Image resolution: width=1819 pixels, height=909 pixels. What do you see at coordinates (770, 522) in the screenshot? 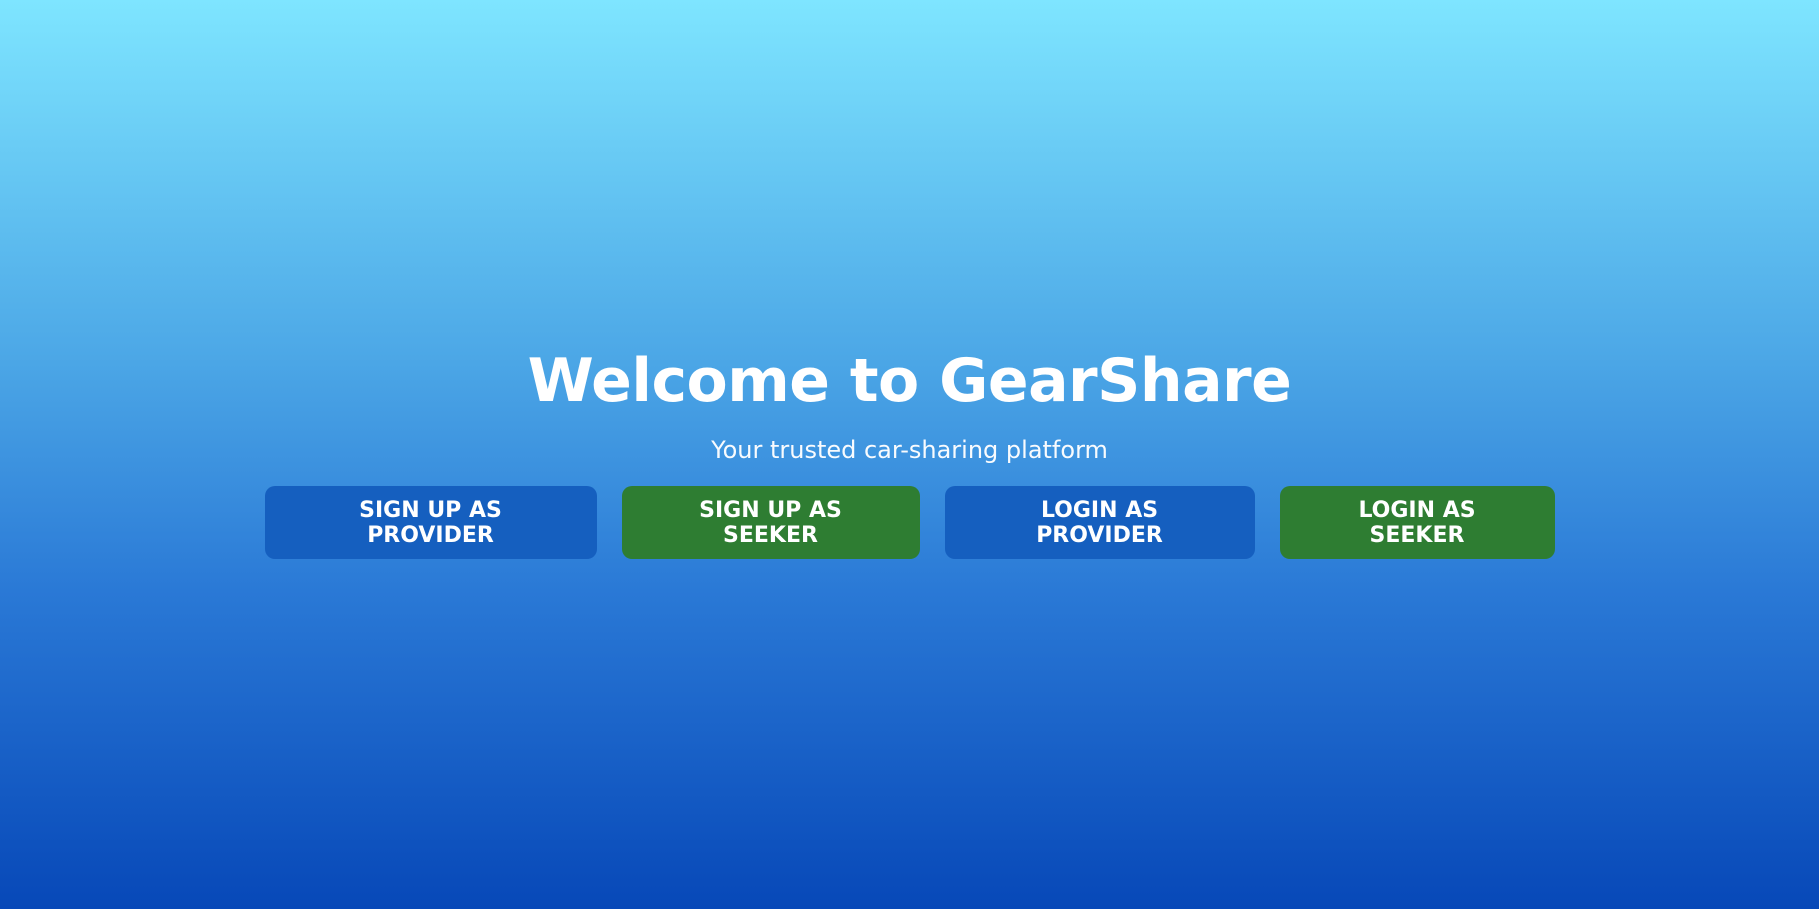
I see `signup-seeker-button: SIGN UP AS SEEKER` at bounding box center [770, 522].